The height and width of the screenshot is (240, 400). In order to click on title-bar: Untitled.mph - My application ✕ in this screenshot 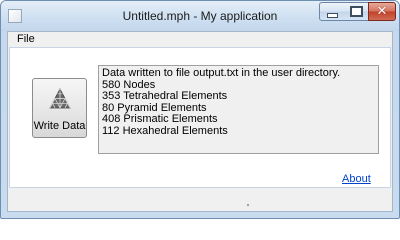, I will do `click(200, 16)`.